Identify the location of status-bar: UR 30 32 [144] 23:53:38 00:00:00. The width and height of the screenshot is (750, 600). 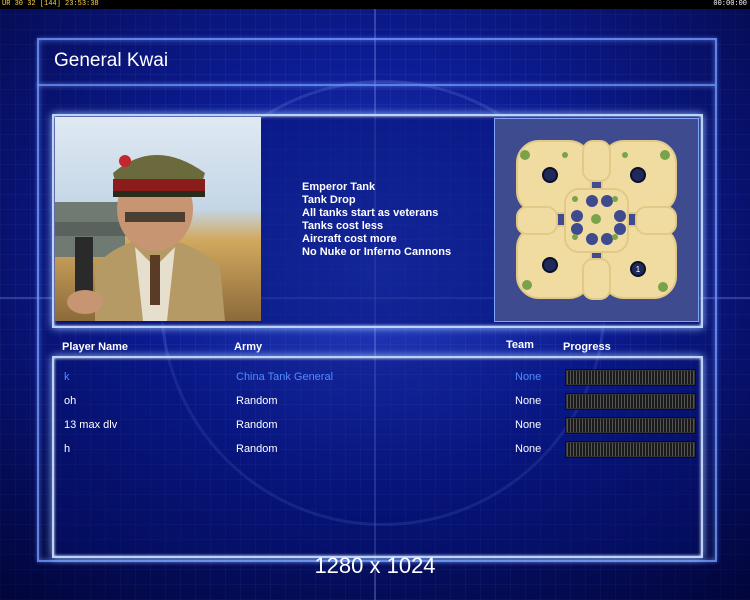
(375, 4).